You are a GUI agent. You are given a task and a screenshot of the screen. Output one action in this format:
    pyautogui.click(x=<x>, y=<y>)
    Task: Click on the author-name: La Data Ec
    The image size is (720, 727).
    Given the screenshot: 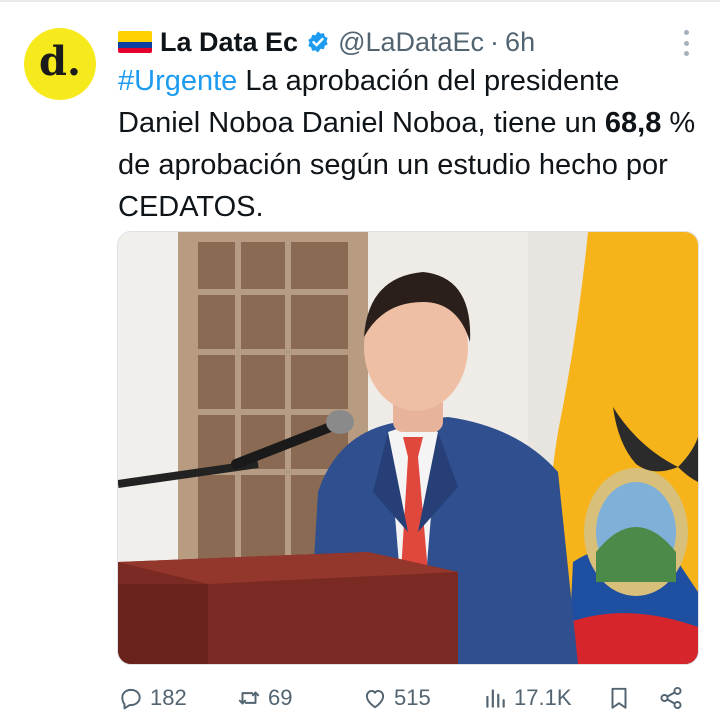 What is the action you would take?
    pyautogui.click(x=229, y=42)
    